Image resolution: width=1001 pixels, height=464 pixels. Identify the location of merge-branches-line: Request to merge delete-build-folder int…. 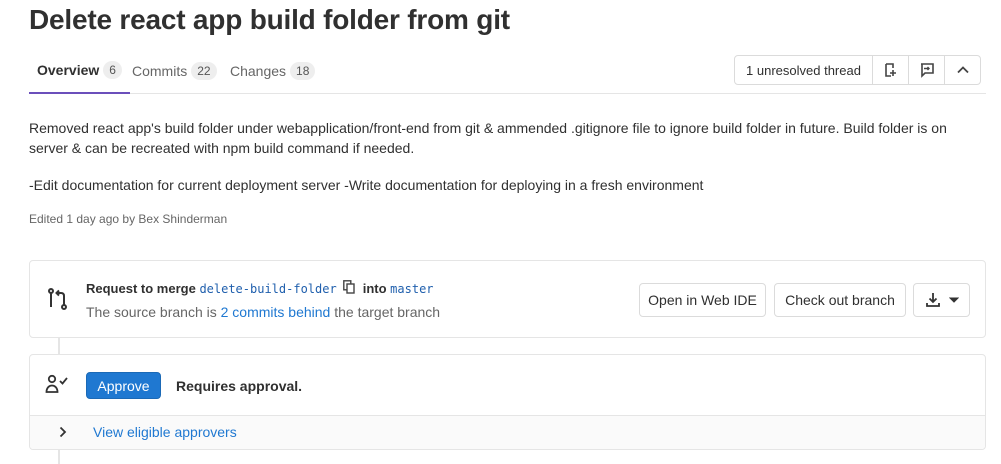
(260, 288).